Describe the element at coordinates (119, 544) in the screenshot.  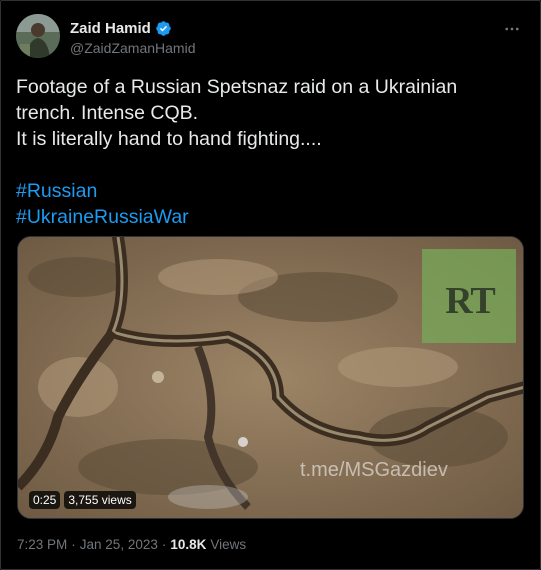
I see `tweet-date: Jan 25, 2023` at that location.